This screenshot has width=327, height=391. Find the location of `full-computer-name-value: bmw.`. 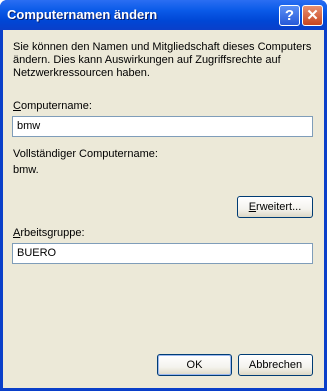

full-computer-name-value: bmw. is located at coordinates (26, 170).